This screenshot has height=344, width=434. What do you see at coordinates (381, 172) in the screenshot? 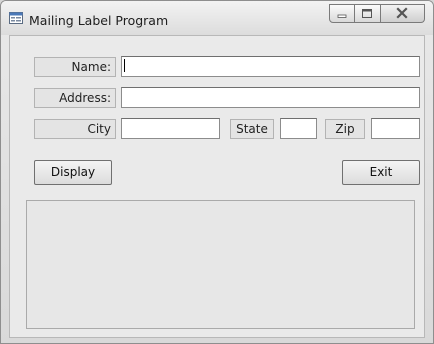
I see `exit-button: Exit` at bounding box center [381, 172].